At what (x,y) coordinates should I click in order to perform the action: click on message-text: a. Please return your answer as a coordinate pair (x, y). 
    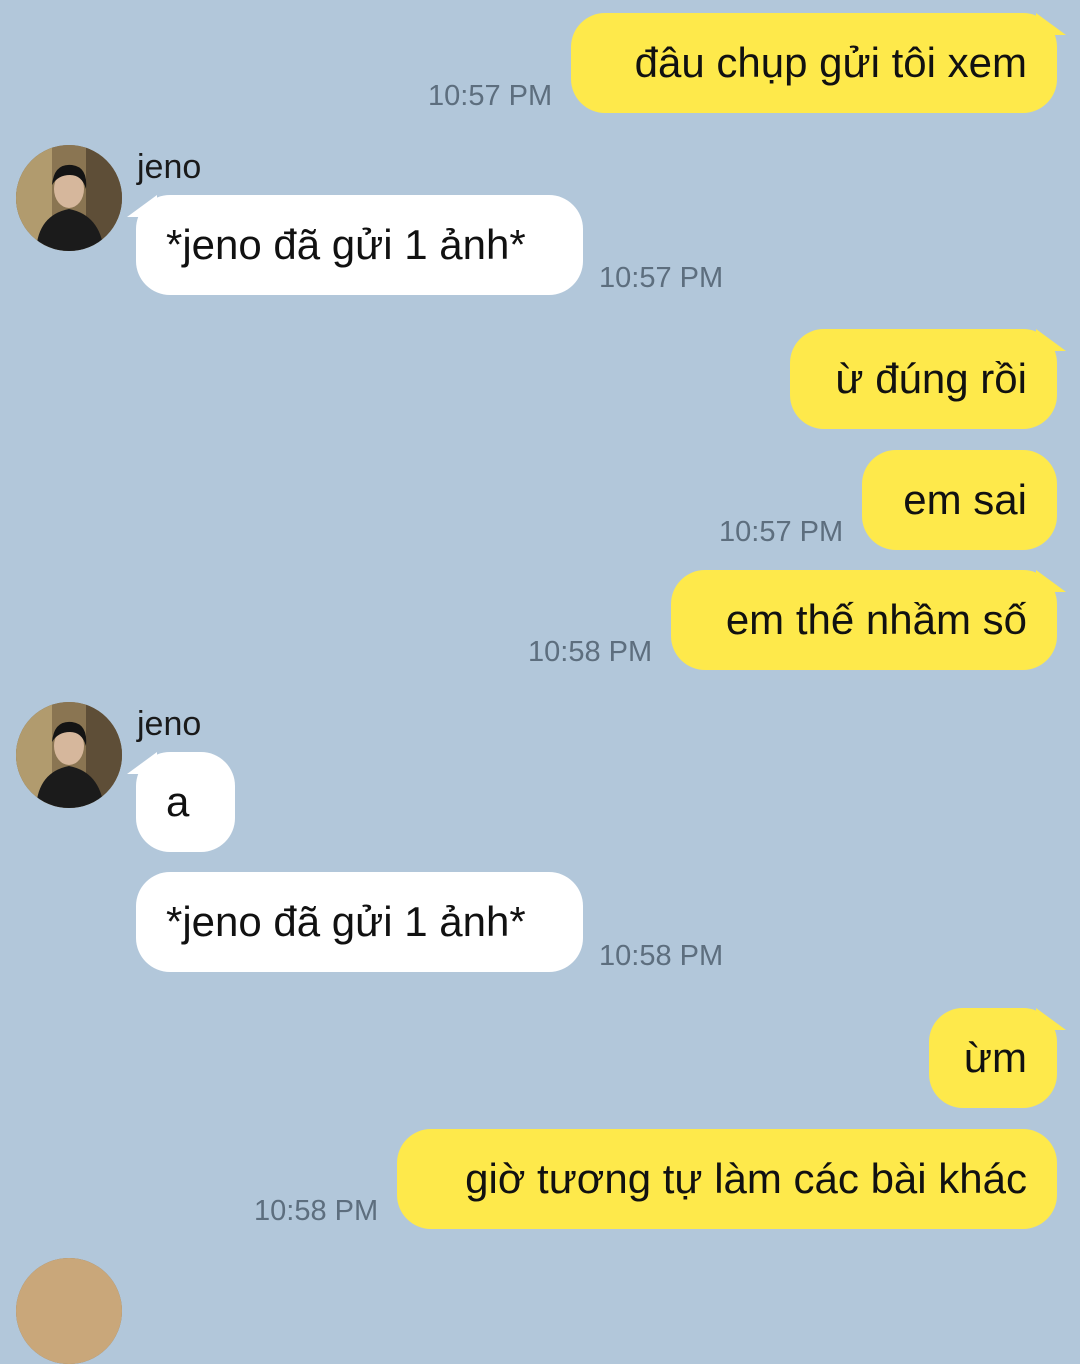
    Looking at the image, I should click on (178, 801).